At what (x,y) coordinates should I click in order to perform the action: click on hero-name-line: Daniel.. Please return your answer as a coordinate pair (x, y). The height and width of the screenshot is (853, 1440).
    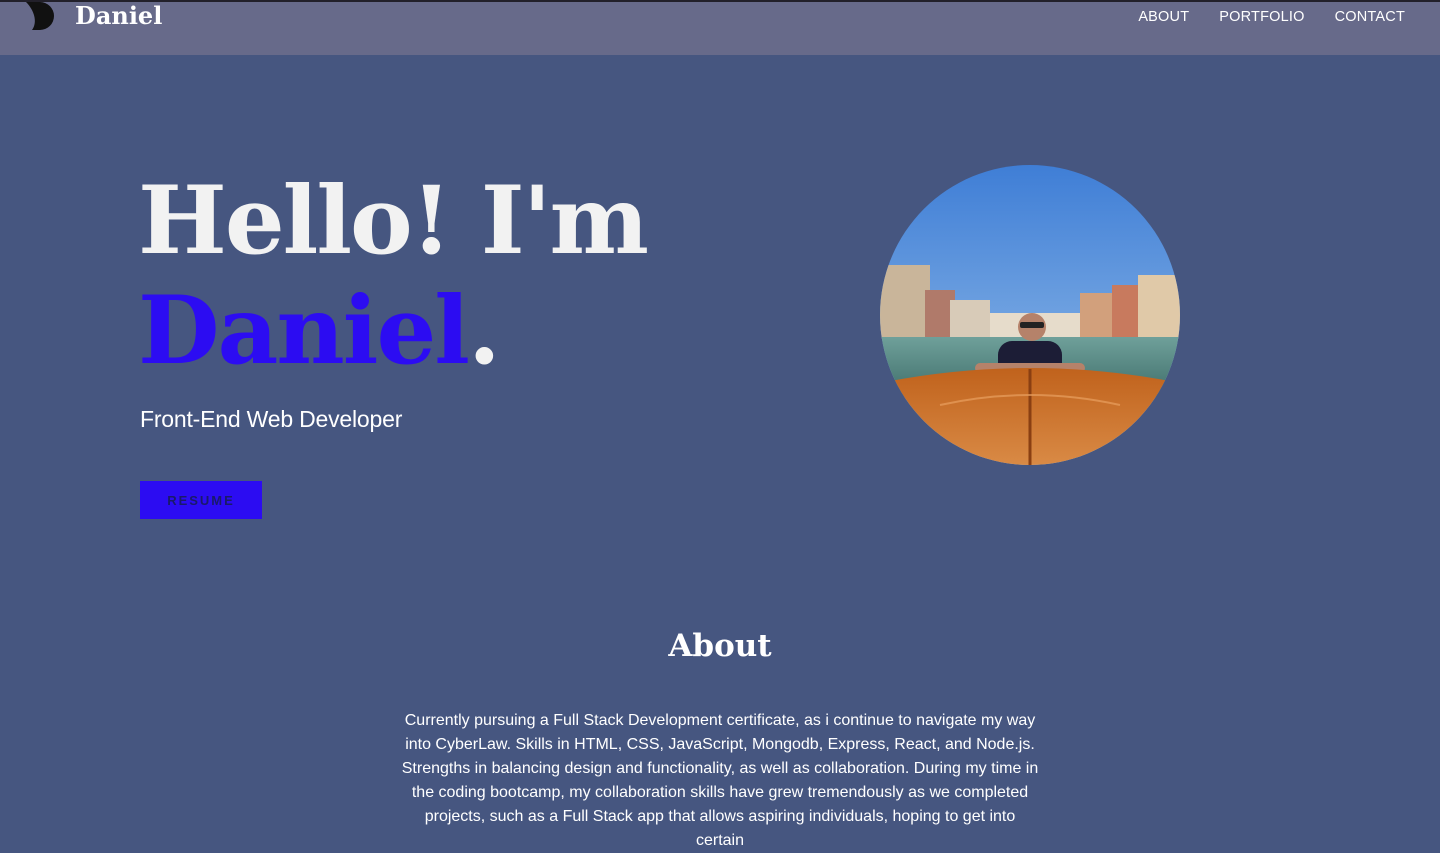
    Looking at the image, I should click on (319, 331).